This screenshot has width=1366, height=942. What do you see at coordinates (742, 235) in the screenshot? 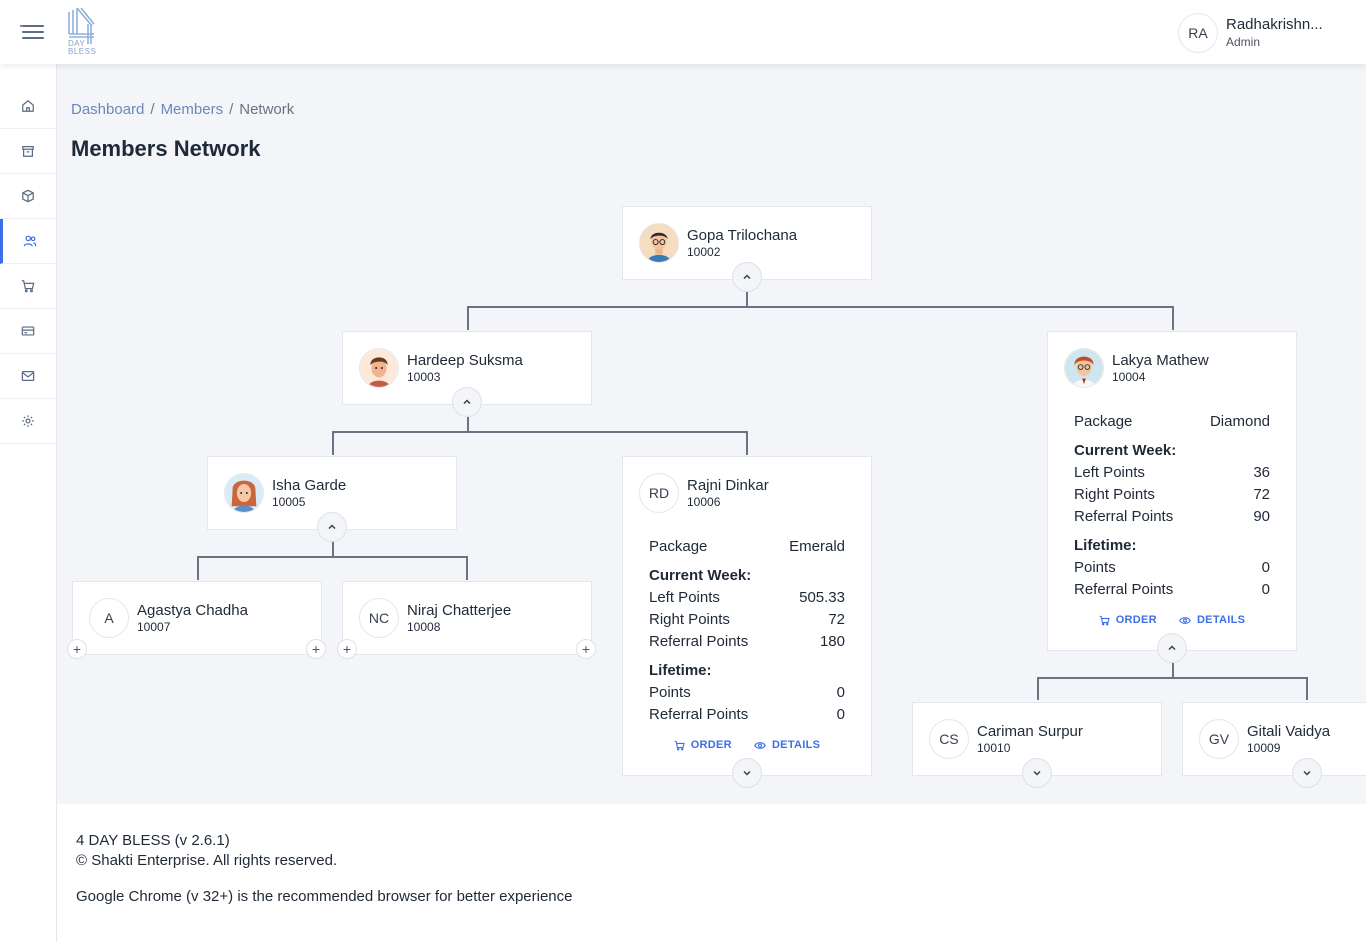
I see `member-name: Gopa Trilochana` at bounding box center [742, 235].